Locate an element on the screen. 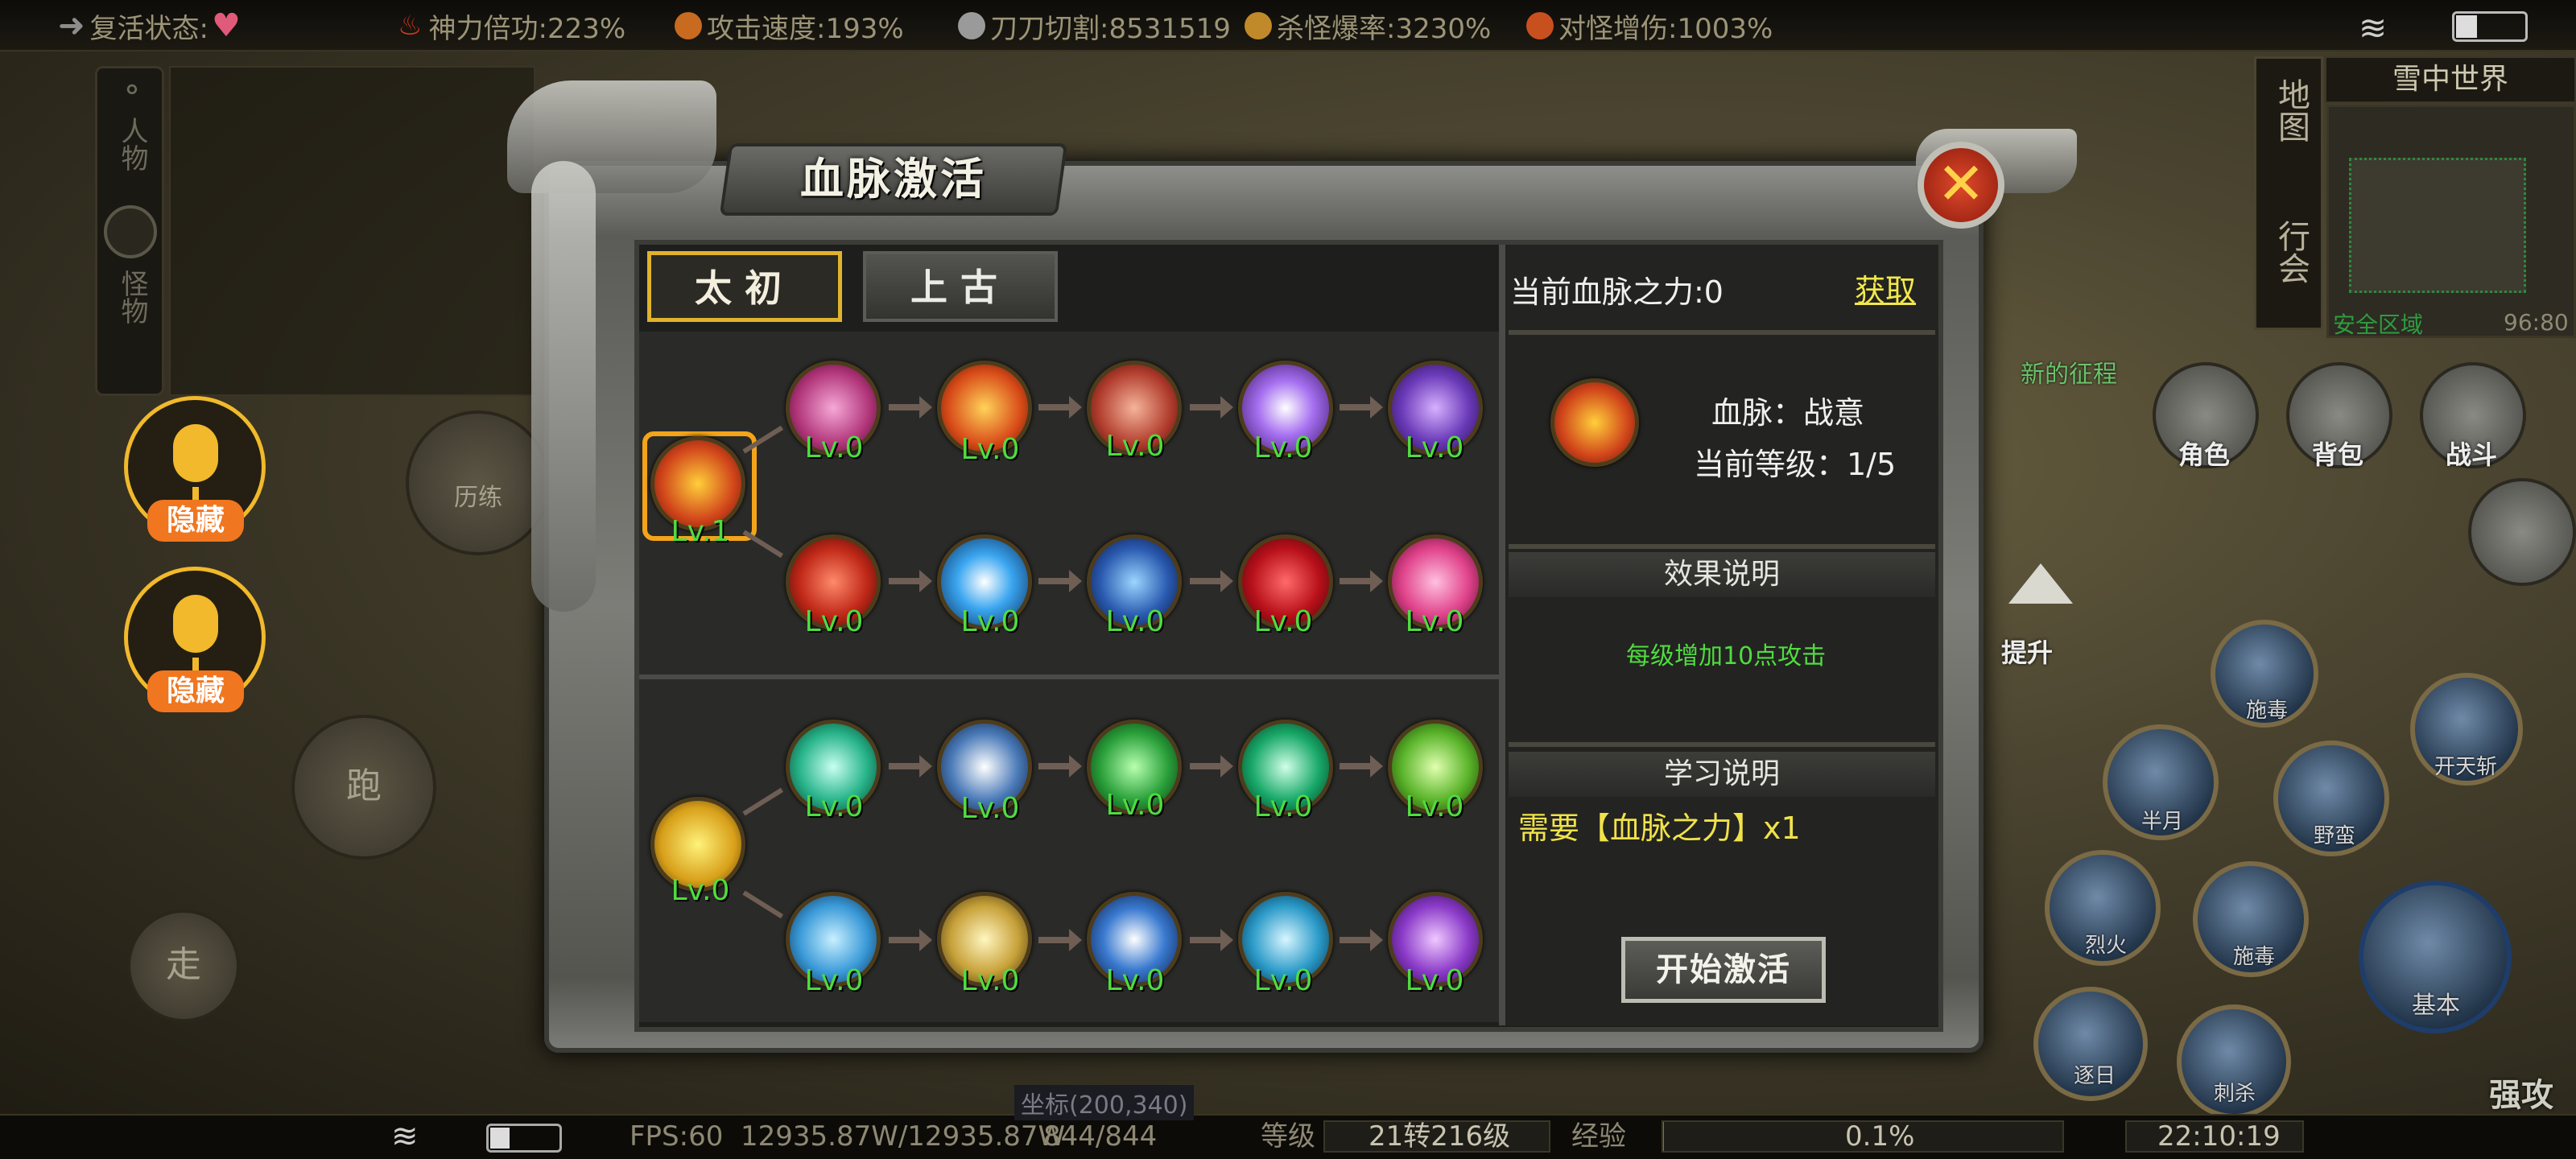  skill-label: 烈火 is located at coordinates (2106, 946).